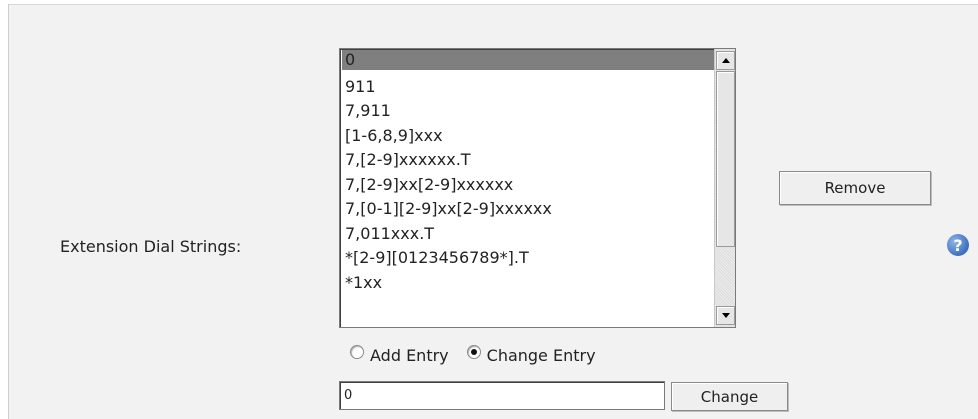 The width and height of the screenshot is (978, 419). I want to click on change-entry-radio, so click(473, 352).